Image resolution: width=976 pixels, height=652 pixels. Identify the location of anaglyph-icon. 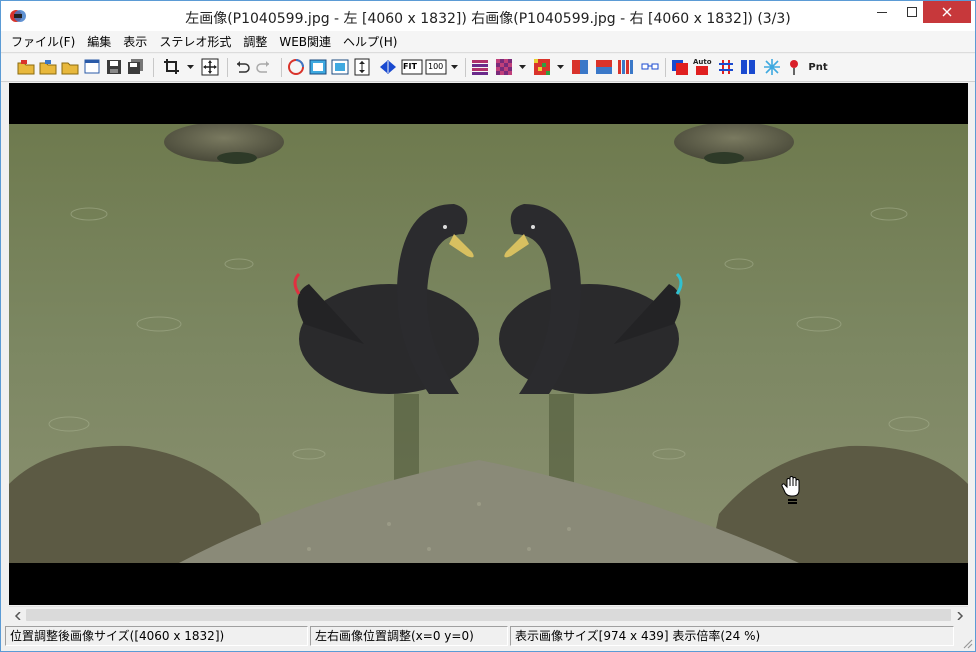
(680, 67).